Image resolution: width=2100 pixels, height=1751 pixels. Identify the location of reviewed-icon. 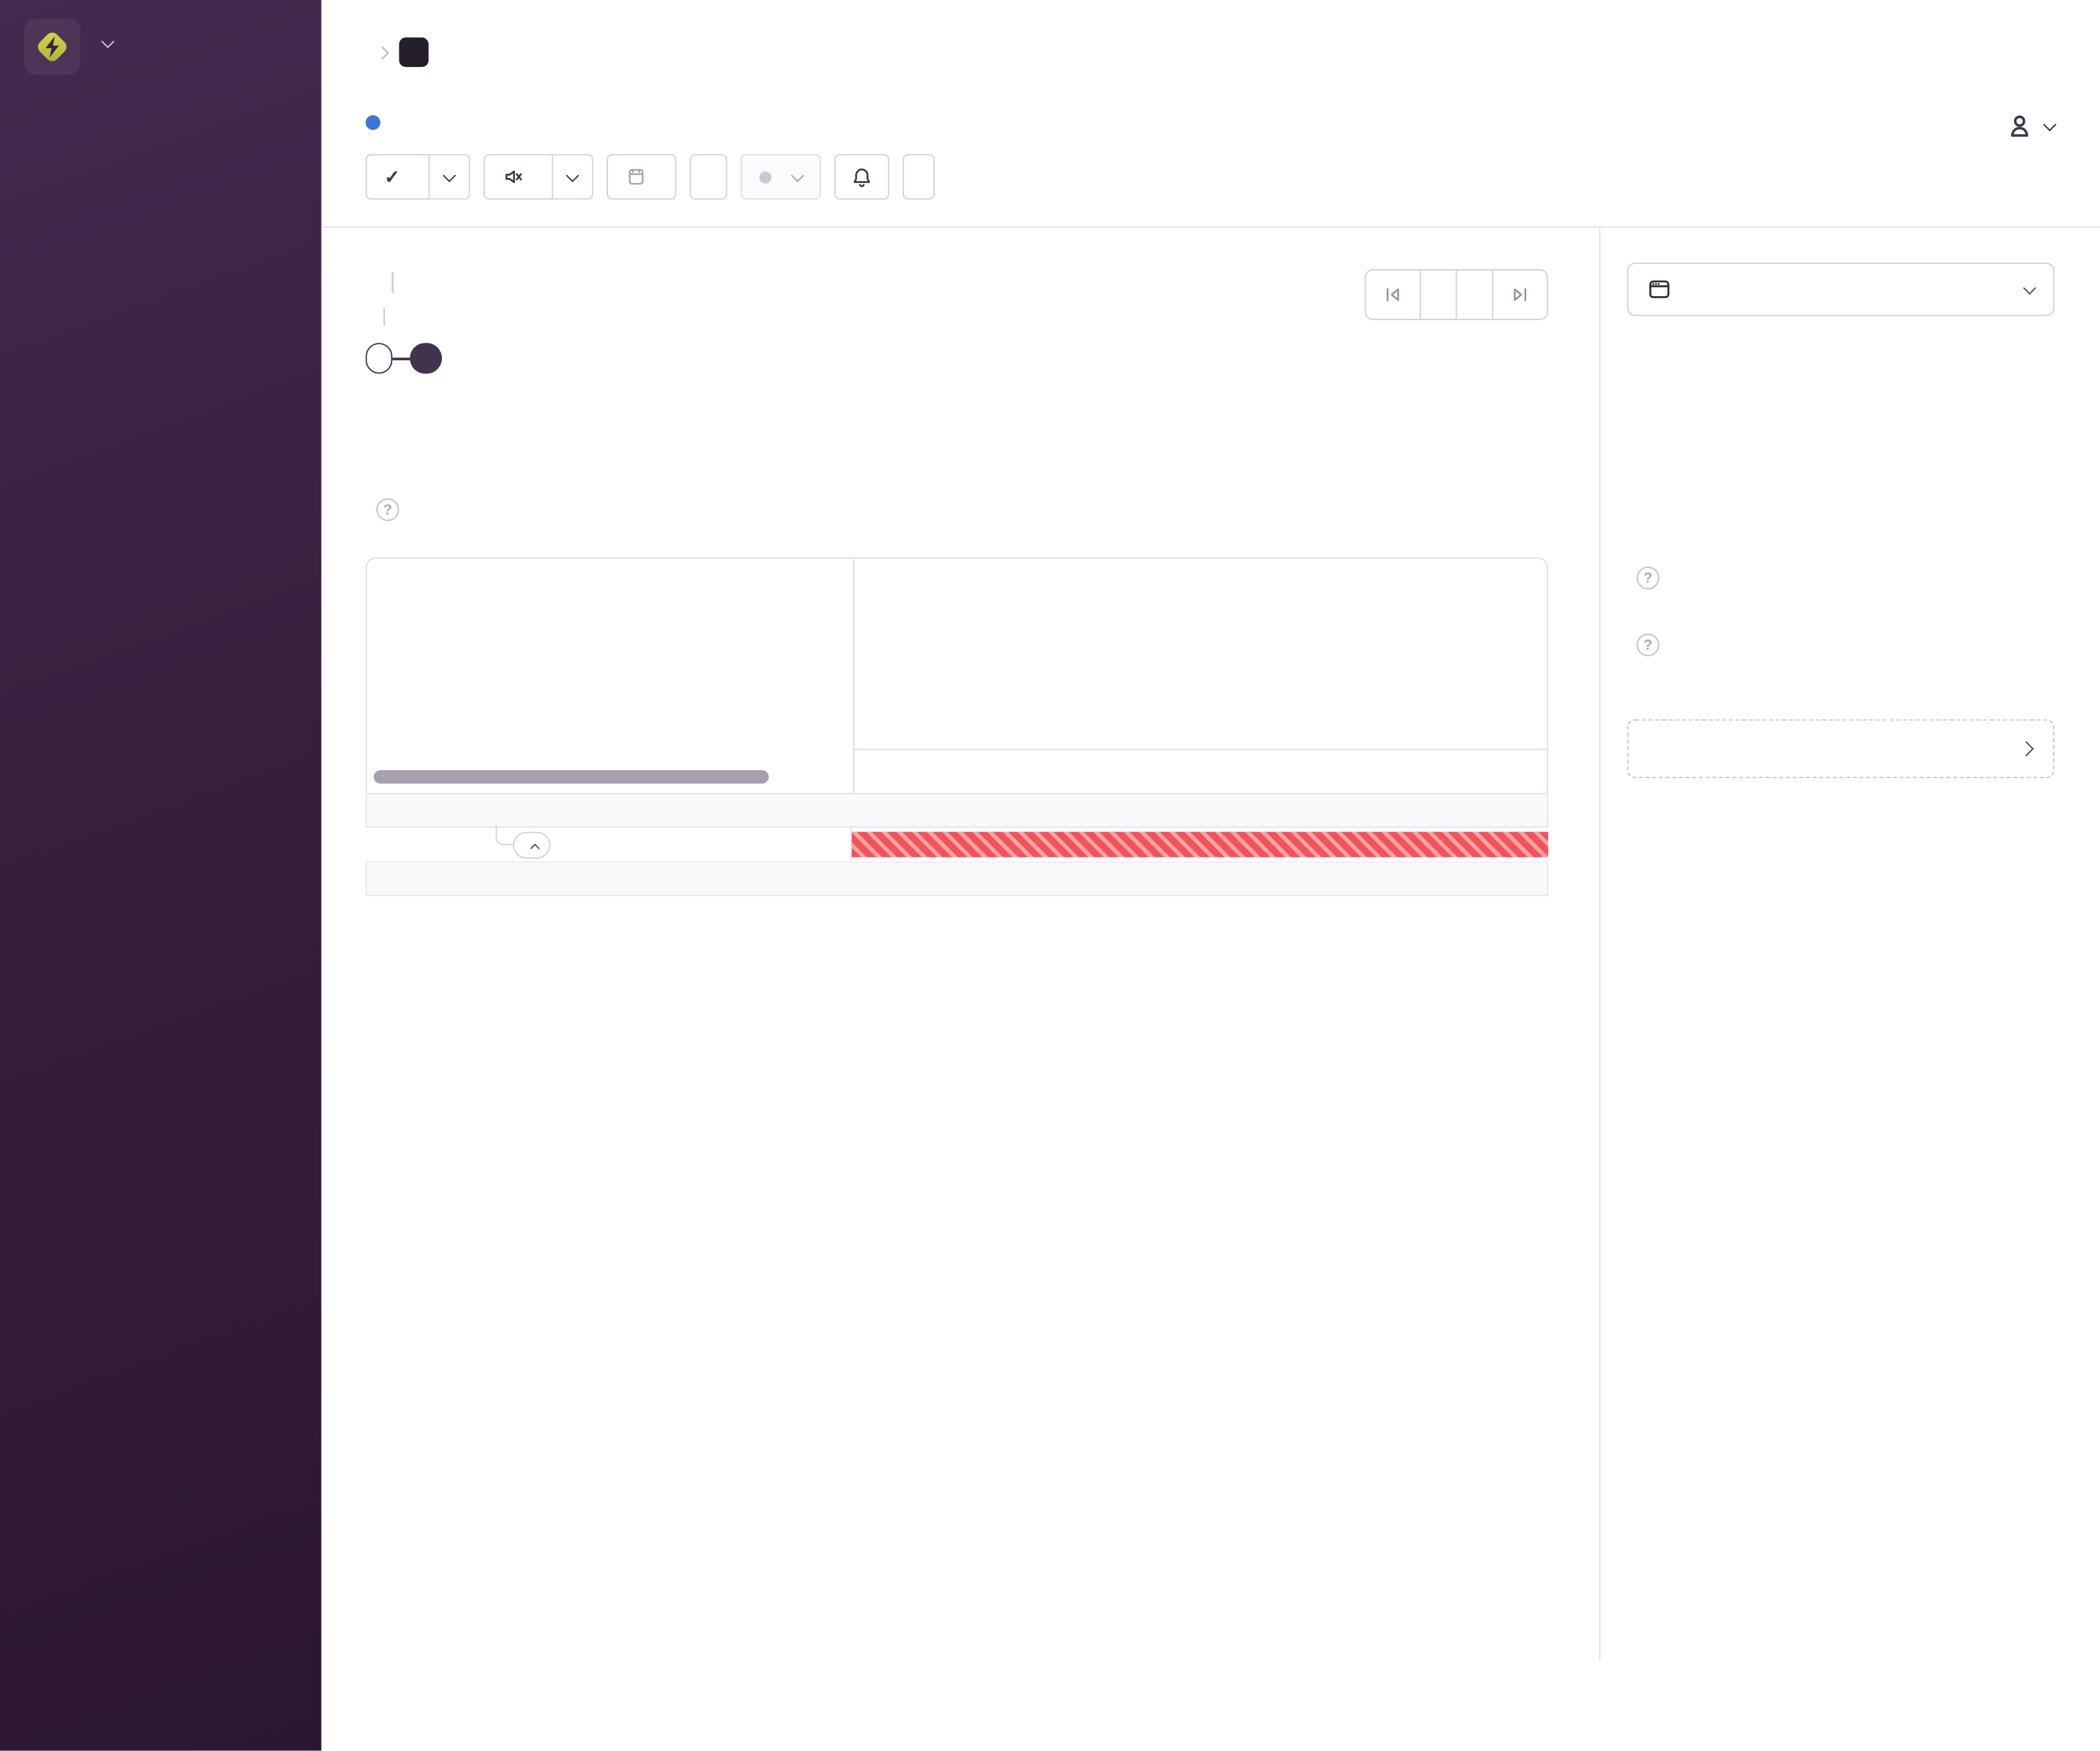
(635, 176).